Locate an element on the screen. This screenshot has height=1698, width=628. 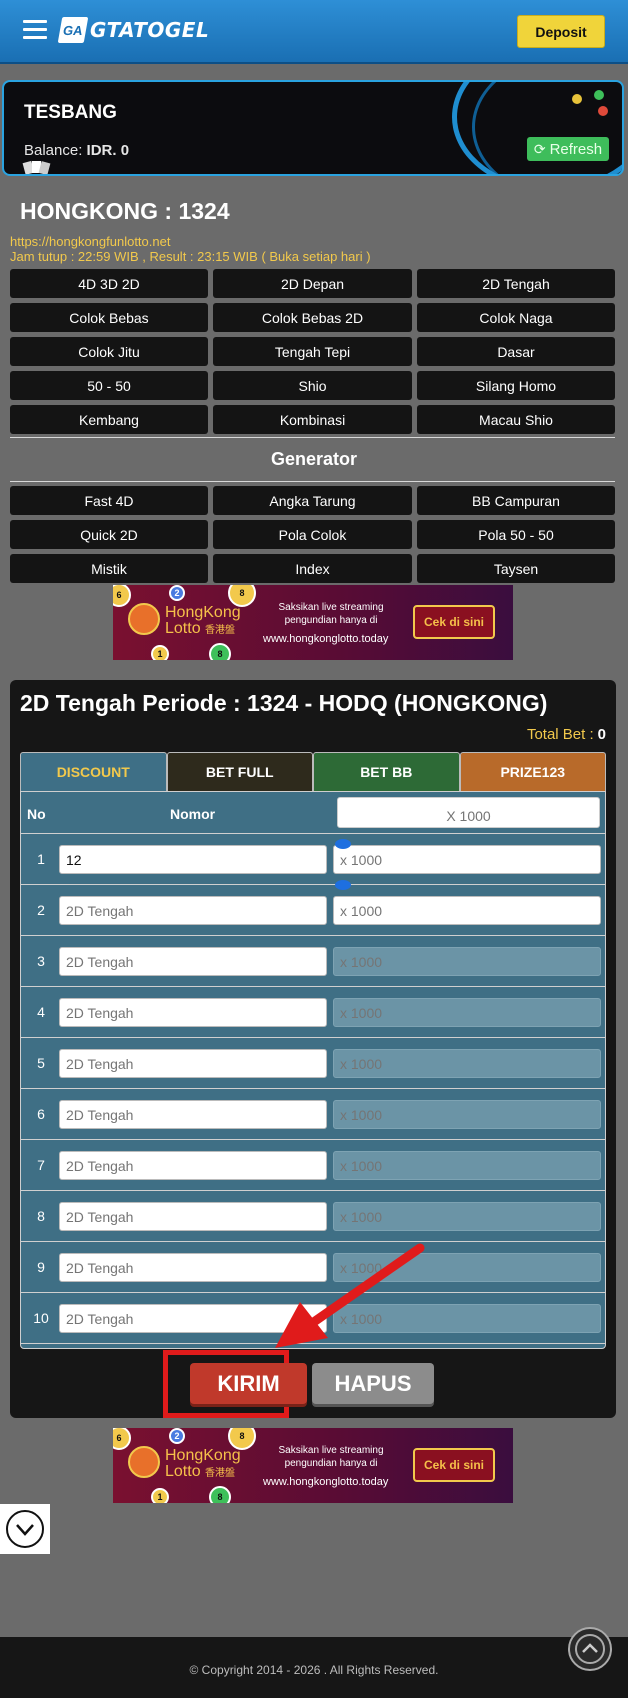
row-number: 2 is located at coordinates (41, 910).